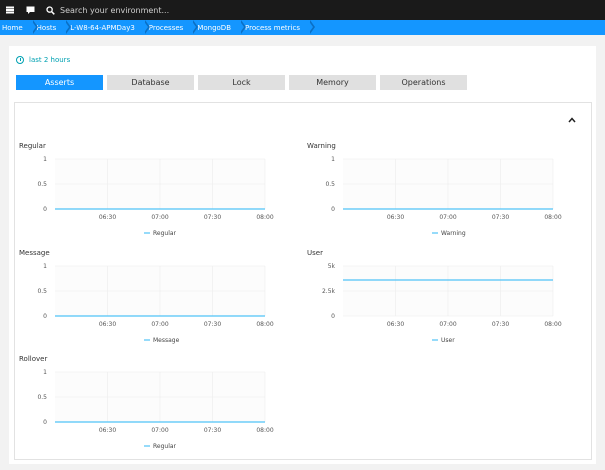 The height and width of the screenshot is (470, 605). Describe the element at coordinates (448, 340) in the screenshot. I see `legend-label: User` at that location.